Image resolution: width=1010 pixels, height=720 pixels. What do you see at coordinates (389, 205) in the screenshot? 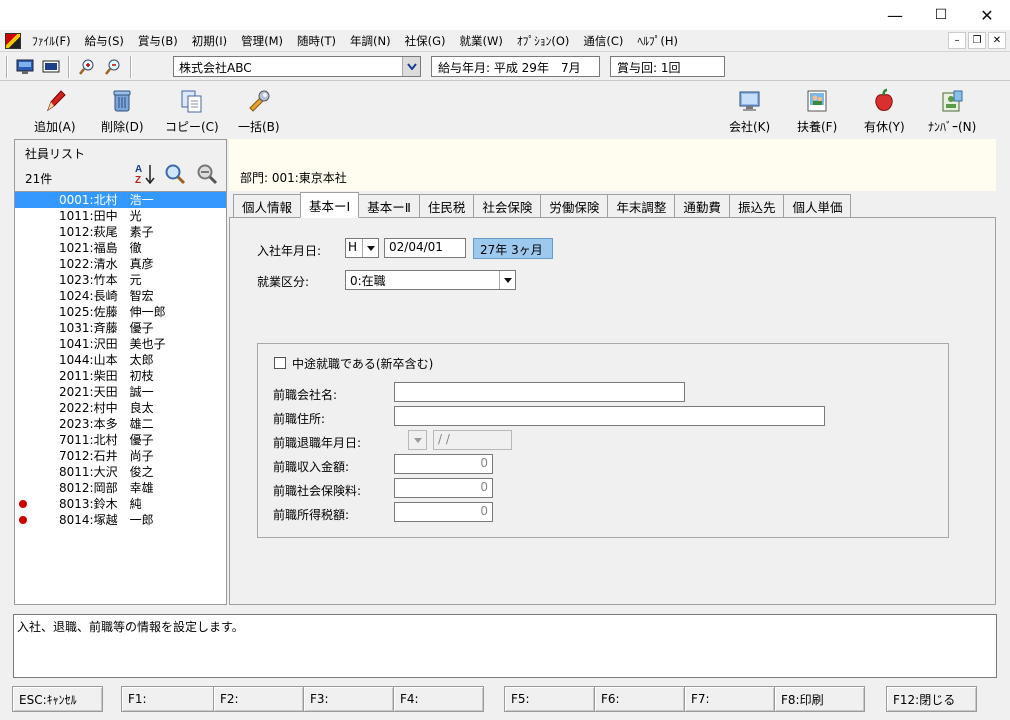
I see `tab-basic-2: 基本ーⅡ` at bounding box center [389, 205].